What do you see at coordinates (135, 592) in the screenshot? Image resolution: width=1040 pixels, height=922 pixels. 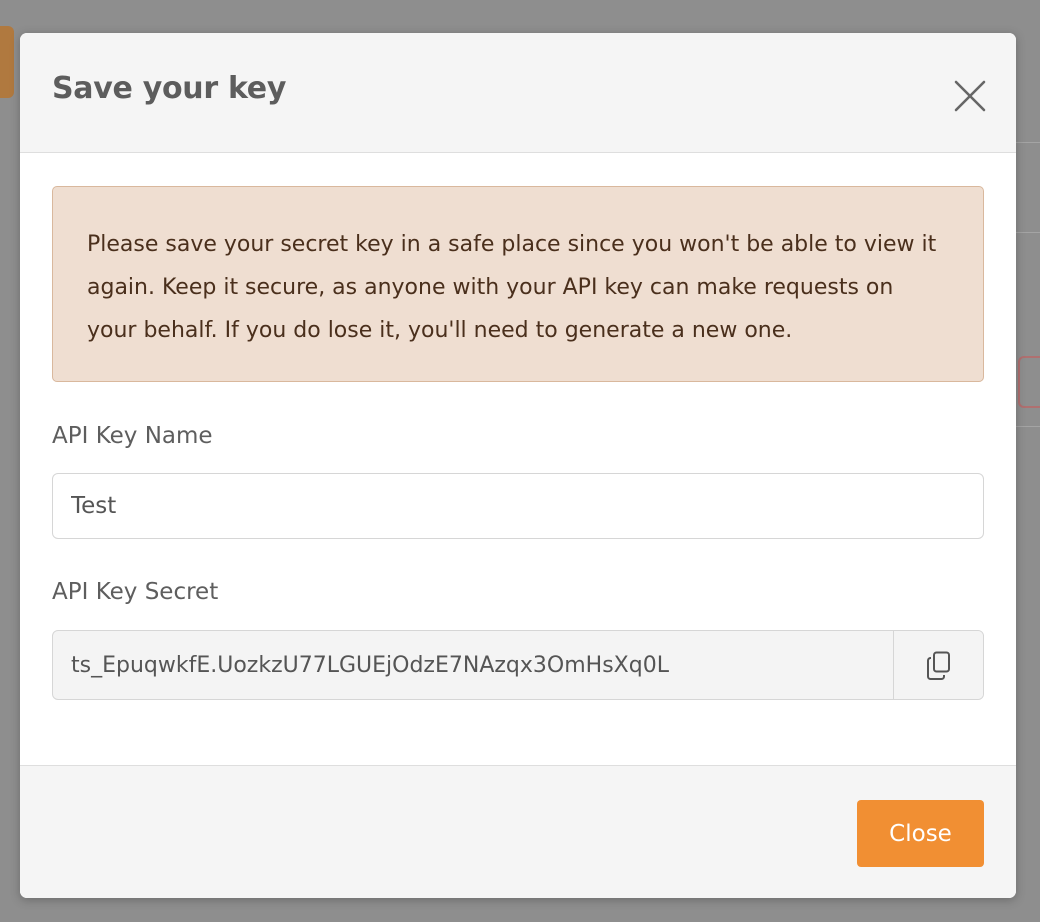 I see `api-key-secret-label: API Key Secret` at bounding box center [135, 592].